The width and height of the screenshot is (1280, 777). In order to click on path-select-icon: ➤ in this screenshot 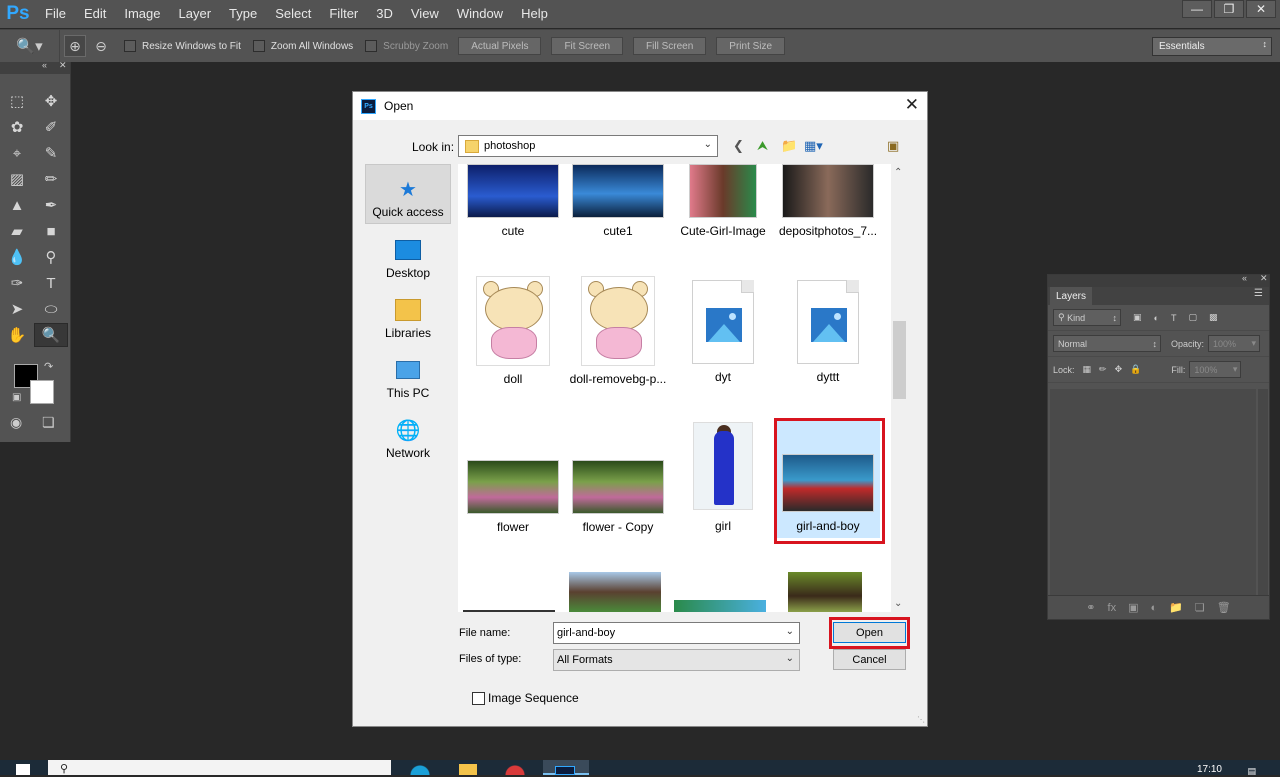, I will do `click(17, 309)`.